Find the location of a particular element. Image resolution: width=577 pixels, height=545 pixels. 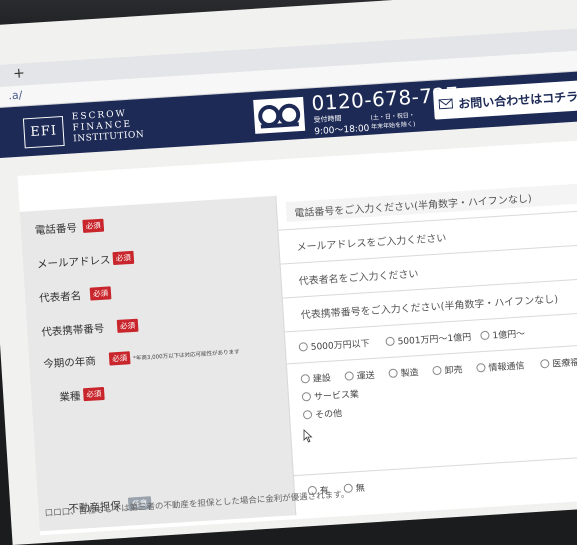

industry-option: 情報通信 is located at coordinates (500, 367).